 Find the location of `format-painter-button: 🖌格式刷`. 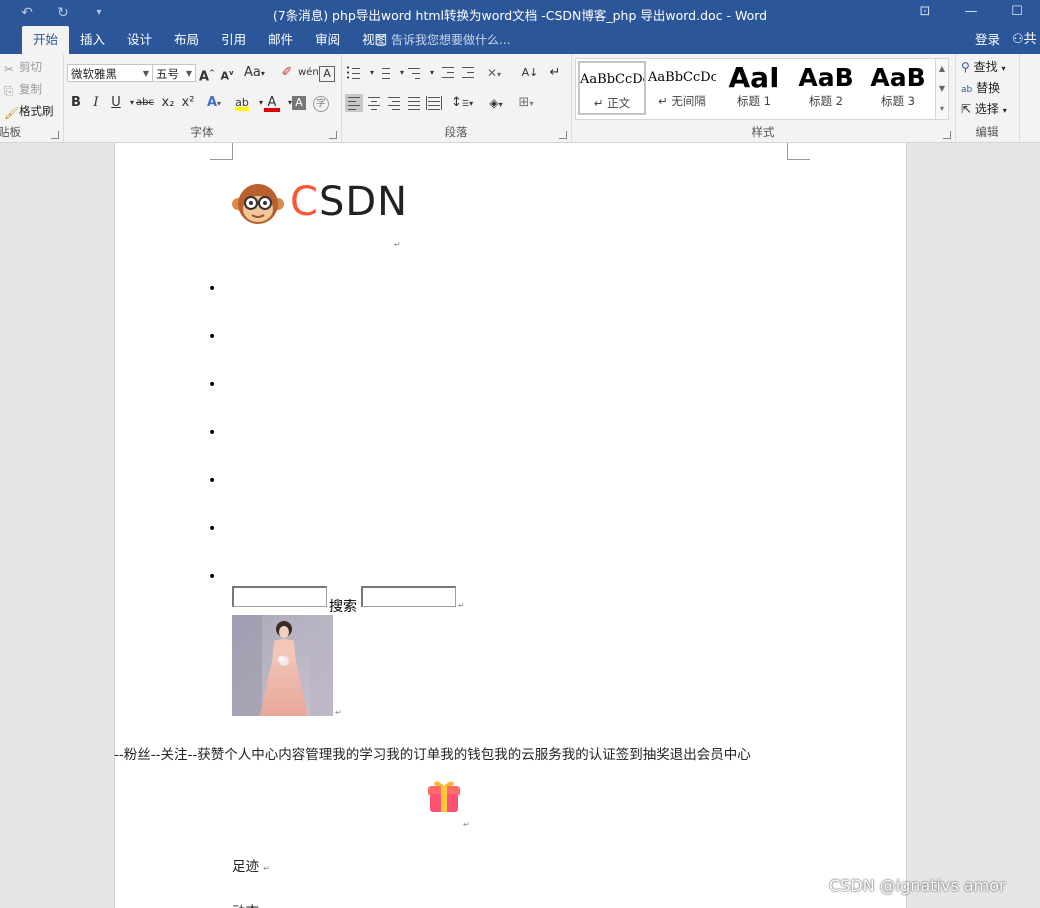

format-painter-button: 🖌格式刷 is located at coordinates (29, 111).